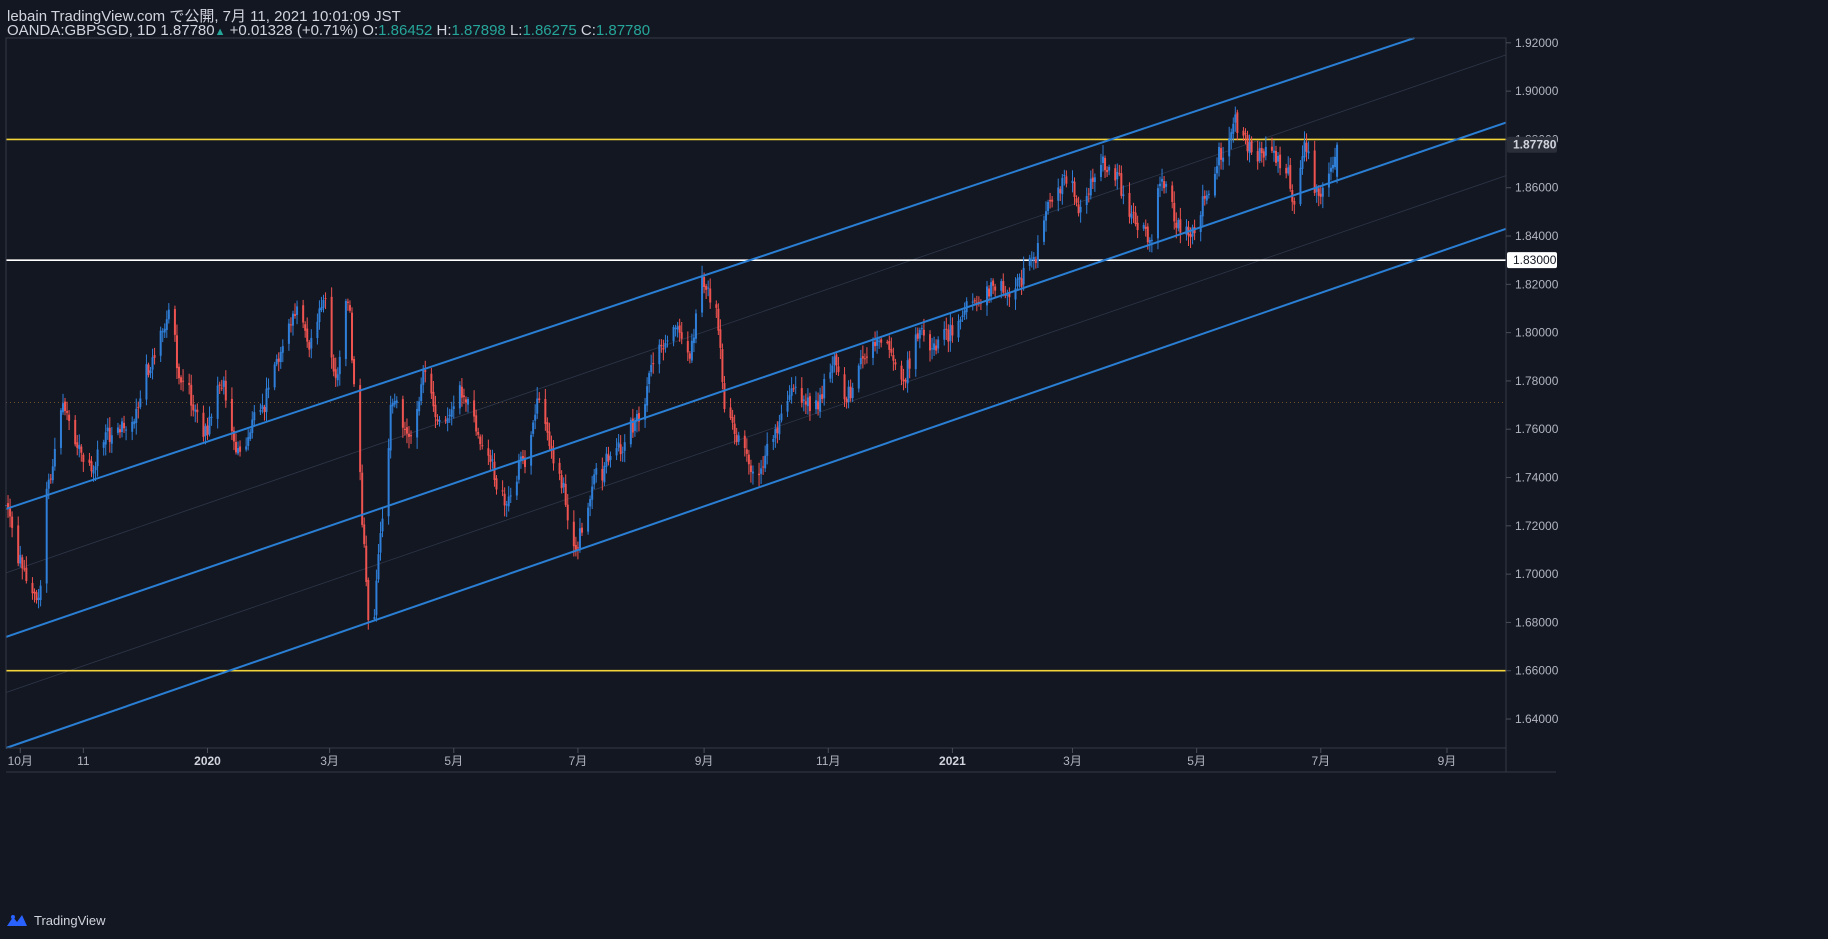  What do you see at coordinates (1196, 761) in the screenshot?
I see `x-tick-label: 5月` at bounding box center [1196, 761].